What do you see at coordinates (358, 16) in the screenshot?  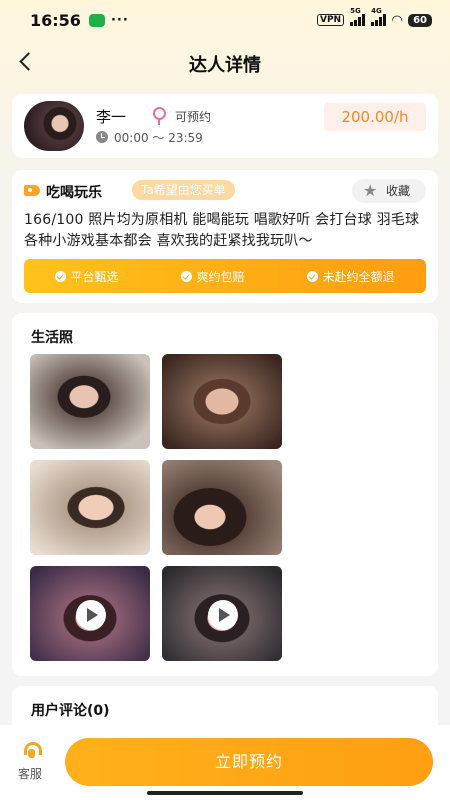 I see `signal-5g-icon: 5G` at bounding box center [358, 16].